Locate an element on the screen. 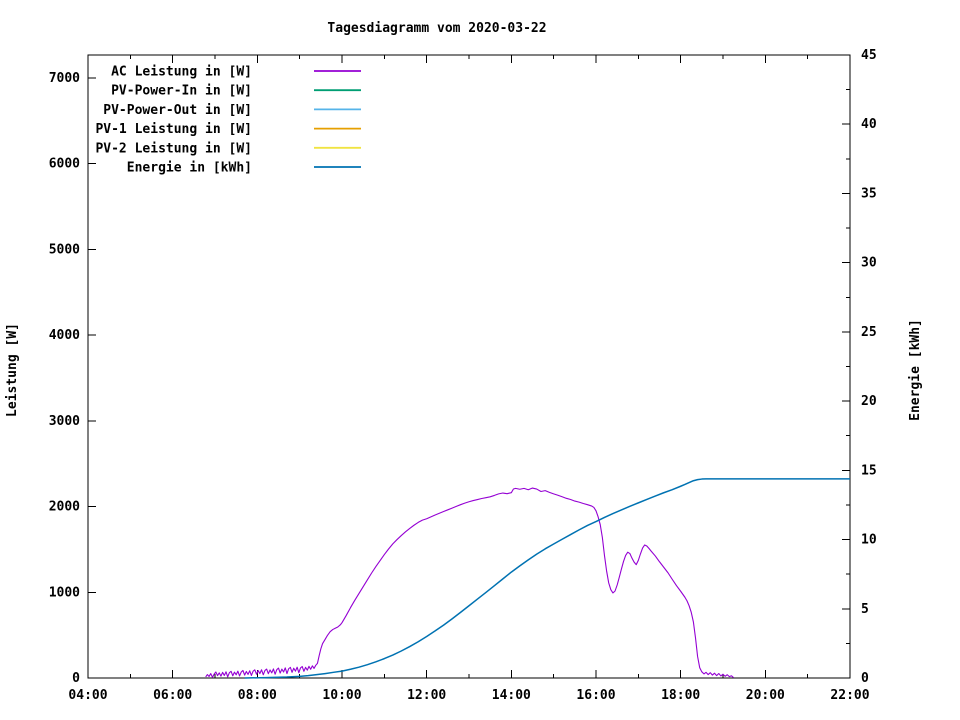 This screenshot has width=960, height=720. legend-label: PV-2 Leistung in [W] is located at coordinates (173, 148).